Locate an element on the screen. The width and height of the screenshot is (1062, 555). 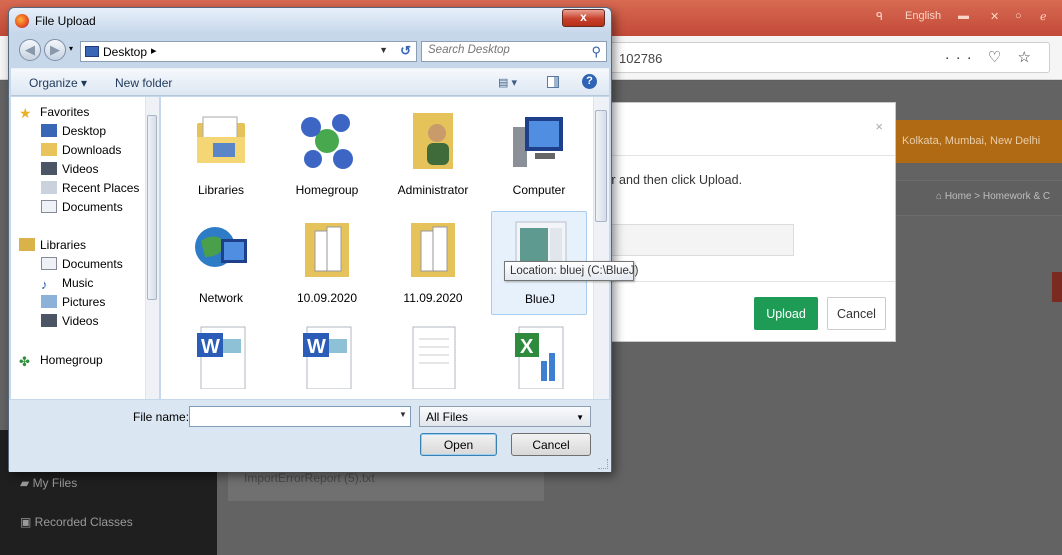
downloads-icon is located at coordinates (49, 149).